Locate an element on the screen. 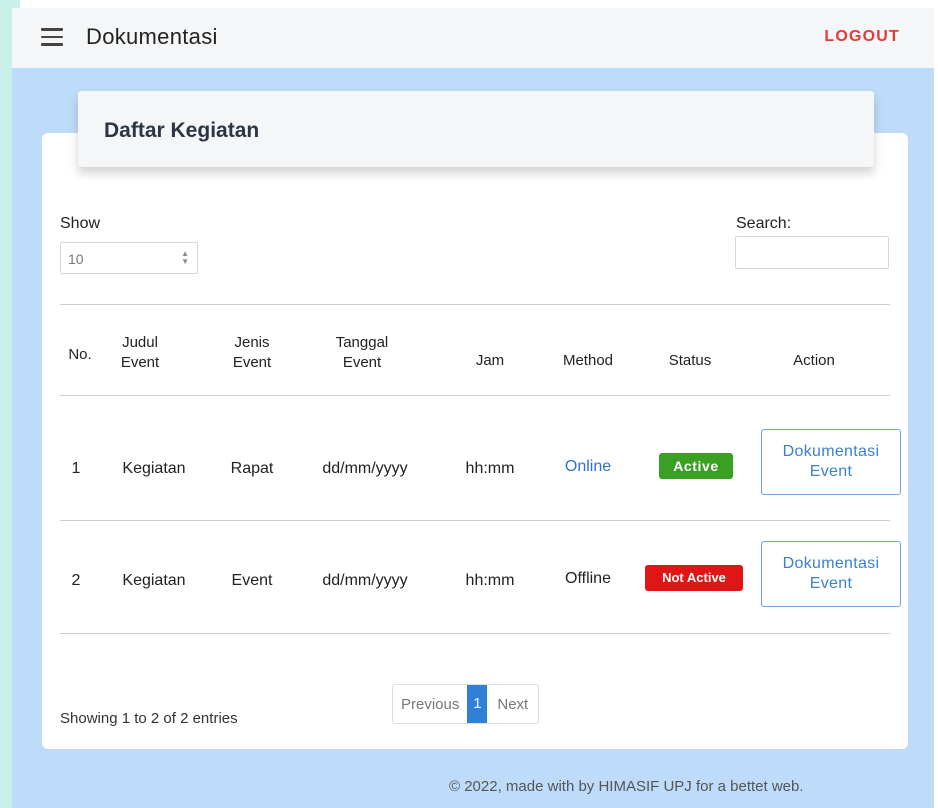 This screenshot has height=808, width=938. entries-per-page-select: 10 ▲ ▼ is located at coordinates (129, 258).